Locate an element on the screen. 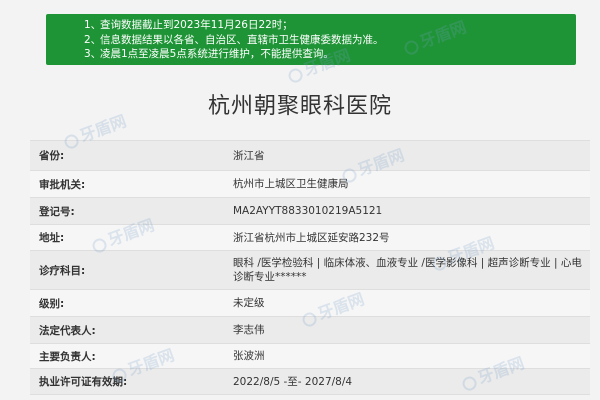 Image resolution: width=600 pixels, height=400 pixels. row-value: MA2AYYT8833010219A5121 is located at coordinates (407, 211).